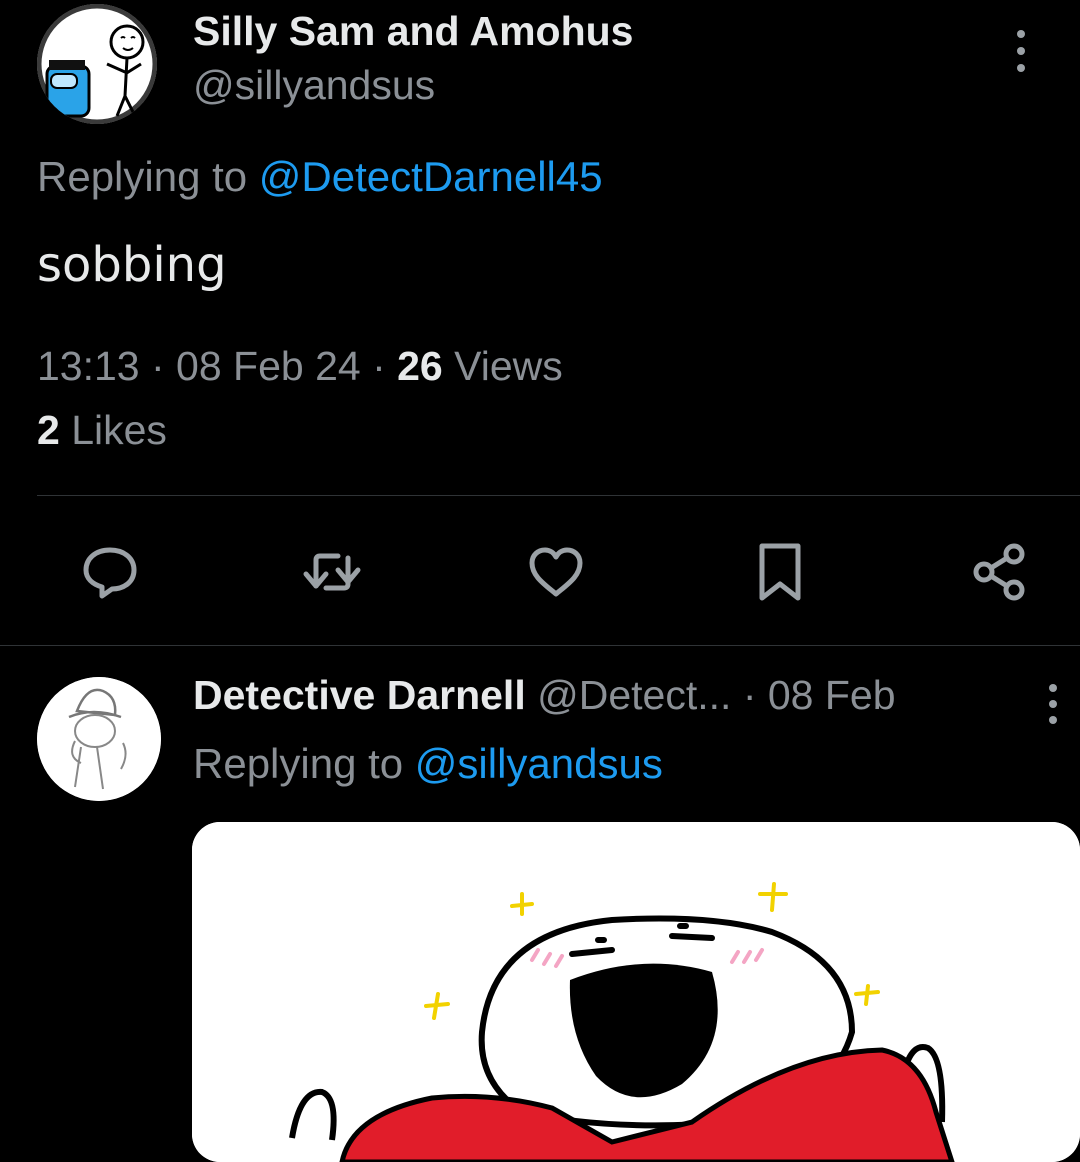 This screenshot has height=1162, width=1080. Describe the element at coordinates (413, 31) in the screenshot. I see `author-display-name: Silly Sam and Amohus` at that location.